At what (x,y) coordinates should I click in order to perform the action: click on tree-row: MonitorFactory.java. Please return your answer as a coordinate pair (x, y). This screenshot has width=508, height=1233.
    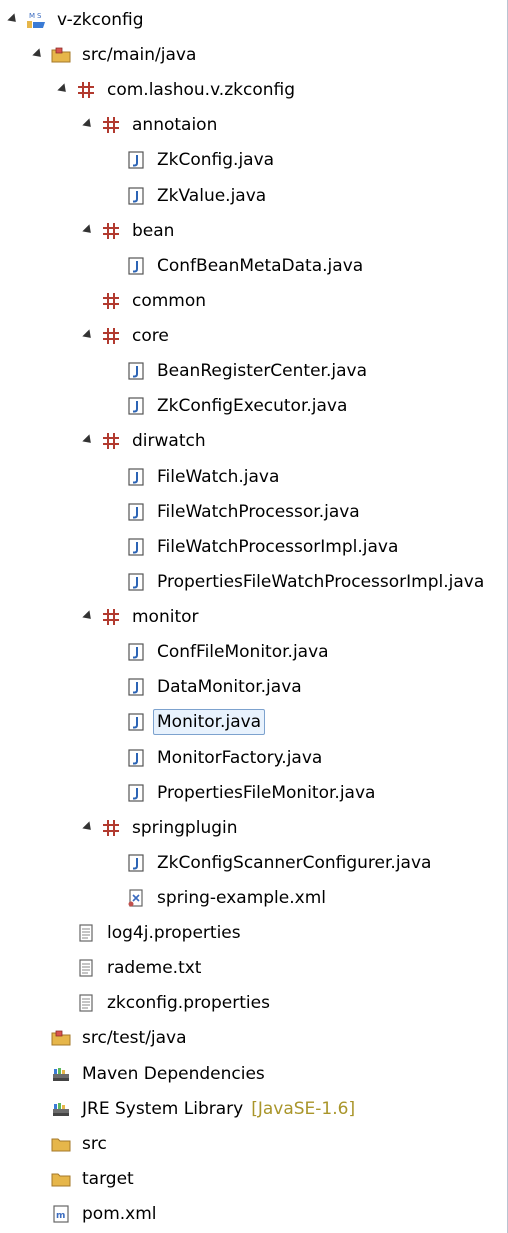
    Looking at the image, I should click on (254, 758).